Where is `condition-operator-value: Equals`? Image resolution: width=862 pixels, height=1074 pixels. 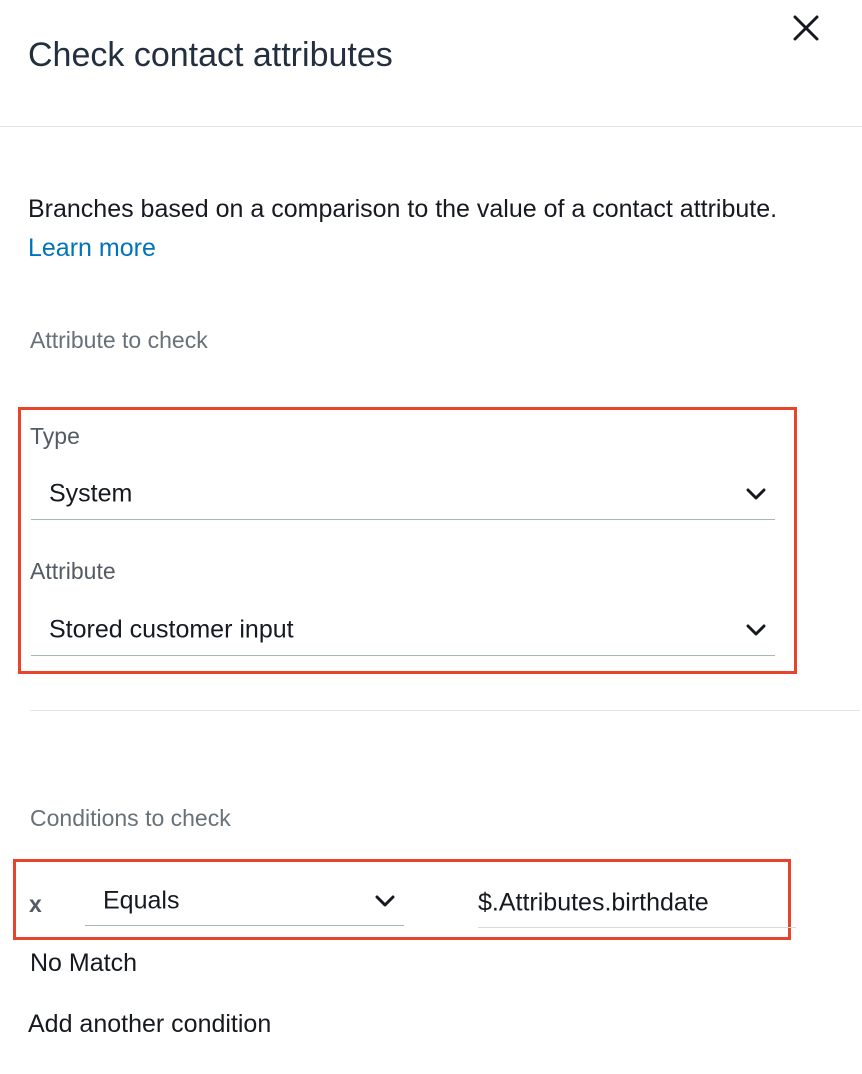 condition-operator-value: Equals is located at coordinates (141, 900).